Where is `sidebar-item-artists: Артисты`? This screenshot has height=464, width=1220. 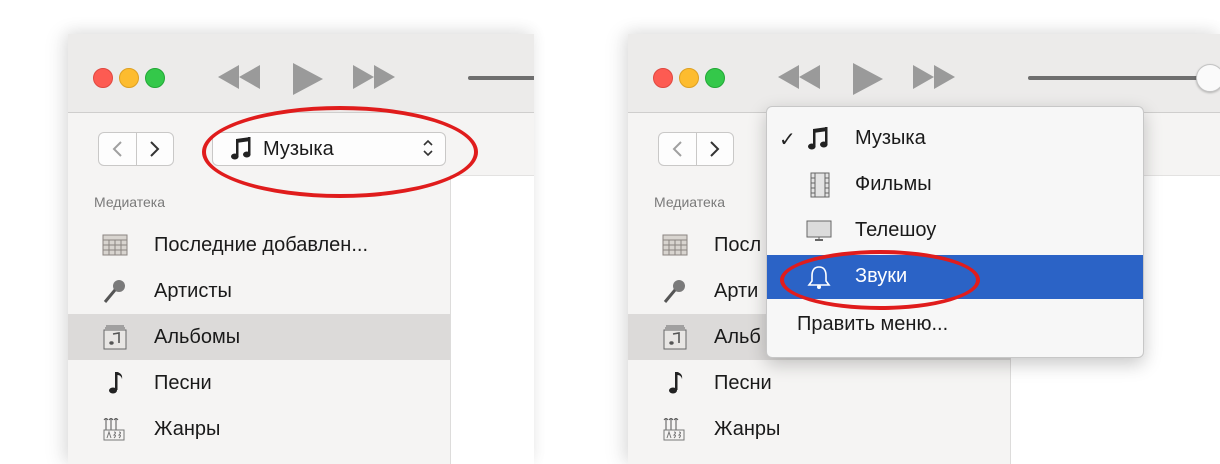 sidebar-item-artists: Артисты is located at coordinates (259, 291).